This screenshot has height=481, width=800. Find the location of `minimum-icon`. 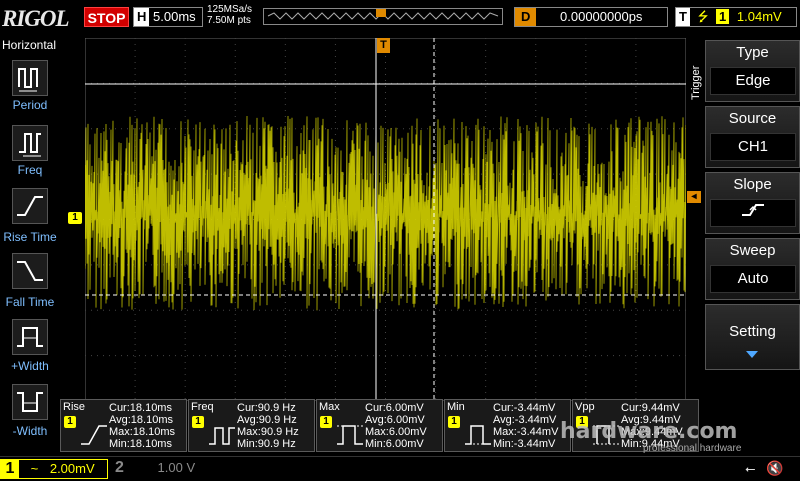

minimum-icon is located at coordinates (478, 435).